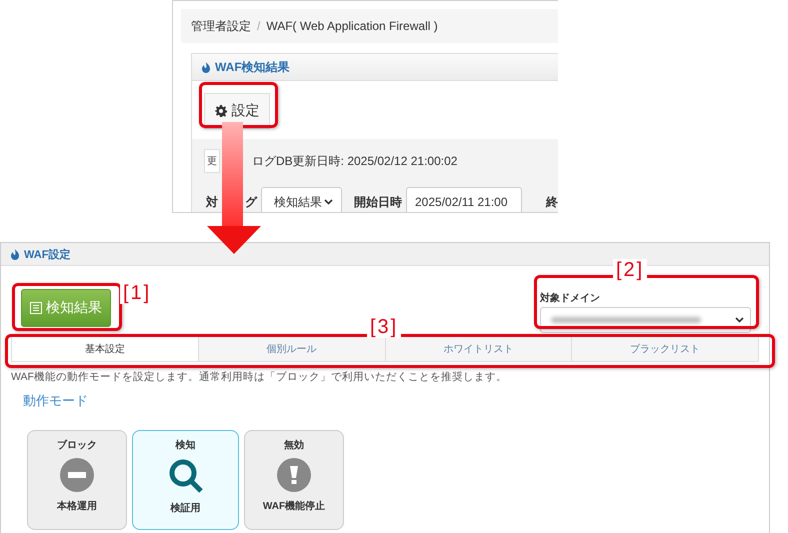 This screenshot has height=533, width=788. I want to click on update-button: 更, so click(212, 161).